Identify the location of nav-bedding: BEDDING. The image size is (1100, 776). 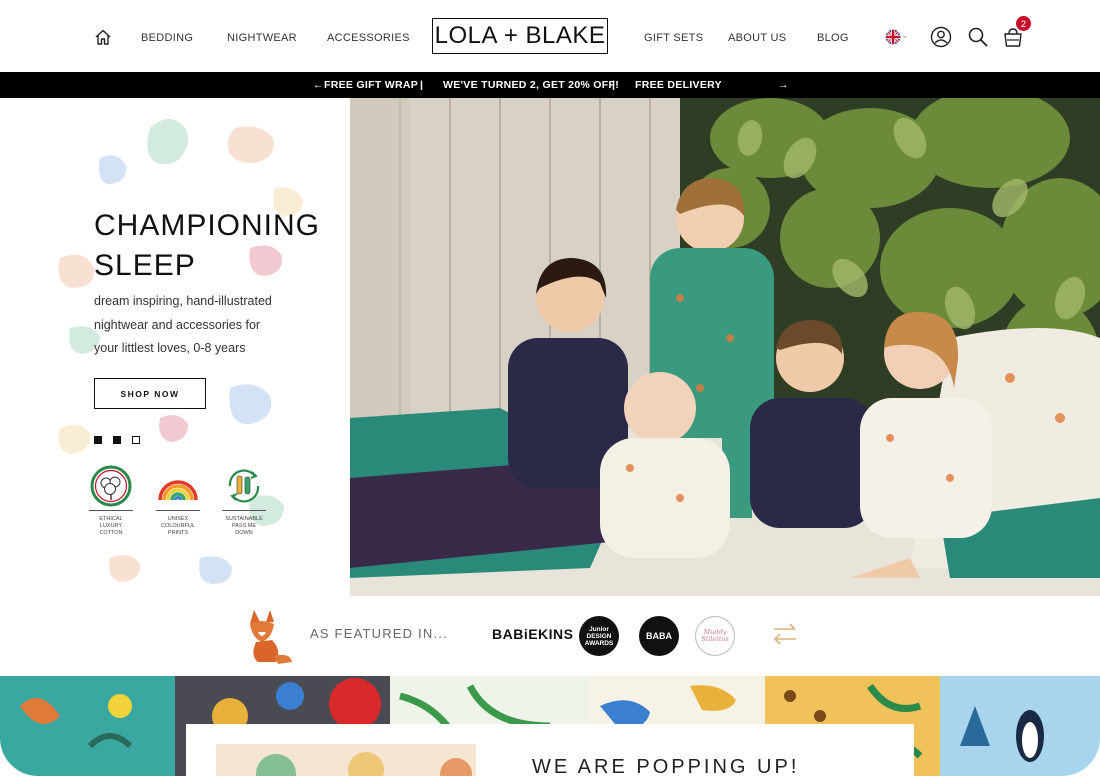
(167, 38).